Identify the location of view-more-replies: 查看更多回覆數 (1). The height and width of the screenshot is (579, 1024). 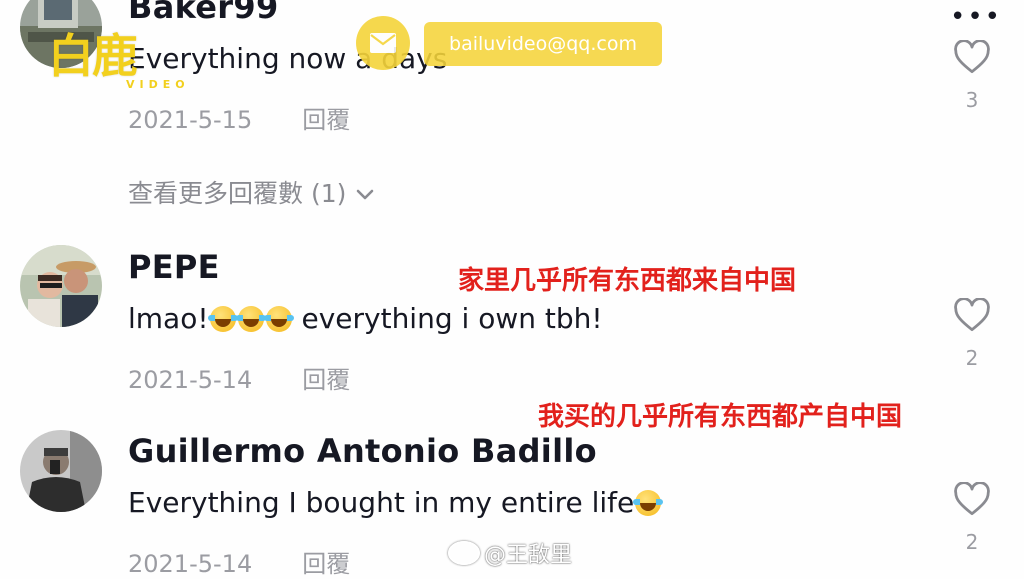
(251, 192).